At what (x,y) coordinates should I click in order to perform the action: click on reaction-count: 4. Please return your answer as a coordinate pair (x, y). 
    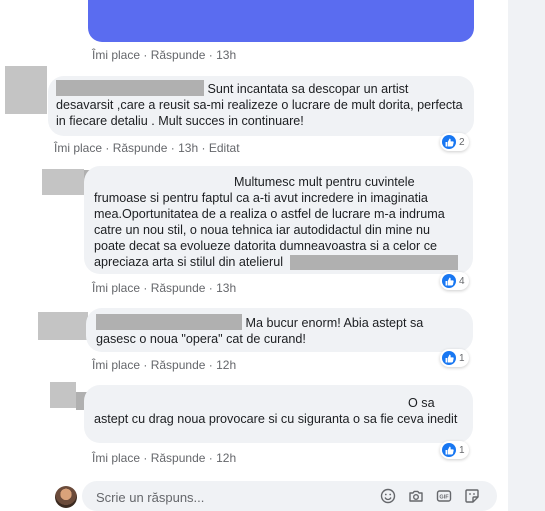
    Looking at the image, I should click on (454, 281).